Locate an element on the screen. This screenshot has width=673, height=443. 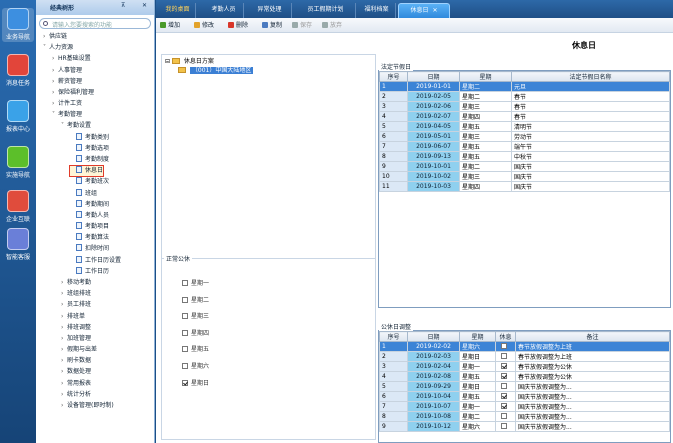
date-cell: 2019-09-13 is located at coordinates (433, 156).